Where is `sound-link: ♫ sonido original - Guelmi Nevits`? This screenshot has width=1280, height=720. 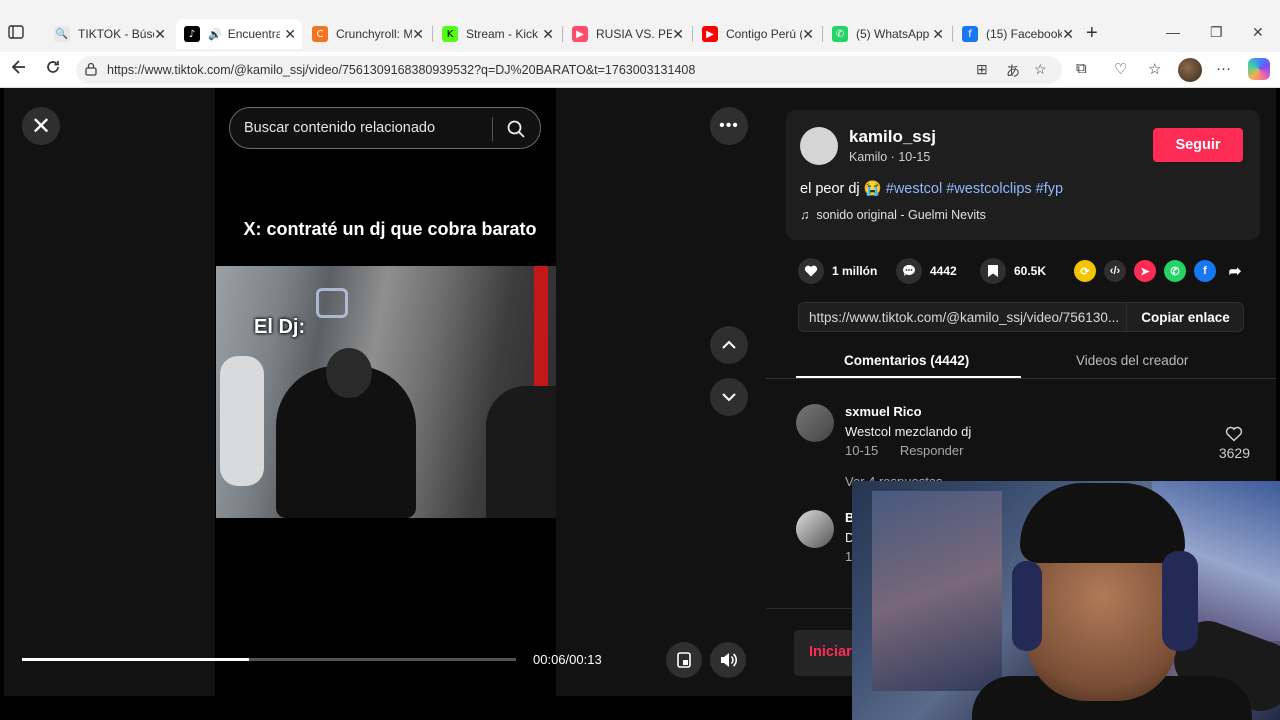 sound-link: ♫ sonido original - Guelmi Nevits is located at coordinates (893, 215).